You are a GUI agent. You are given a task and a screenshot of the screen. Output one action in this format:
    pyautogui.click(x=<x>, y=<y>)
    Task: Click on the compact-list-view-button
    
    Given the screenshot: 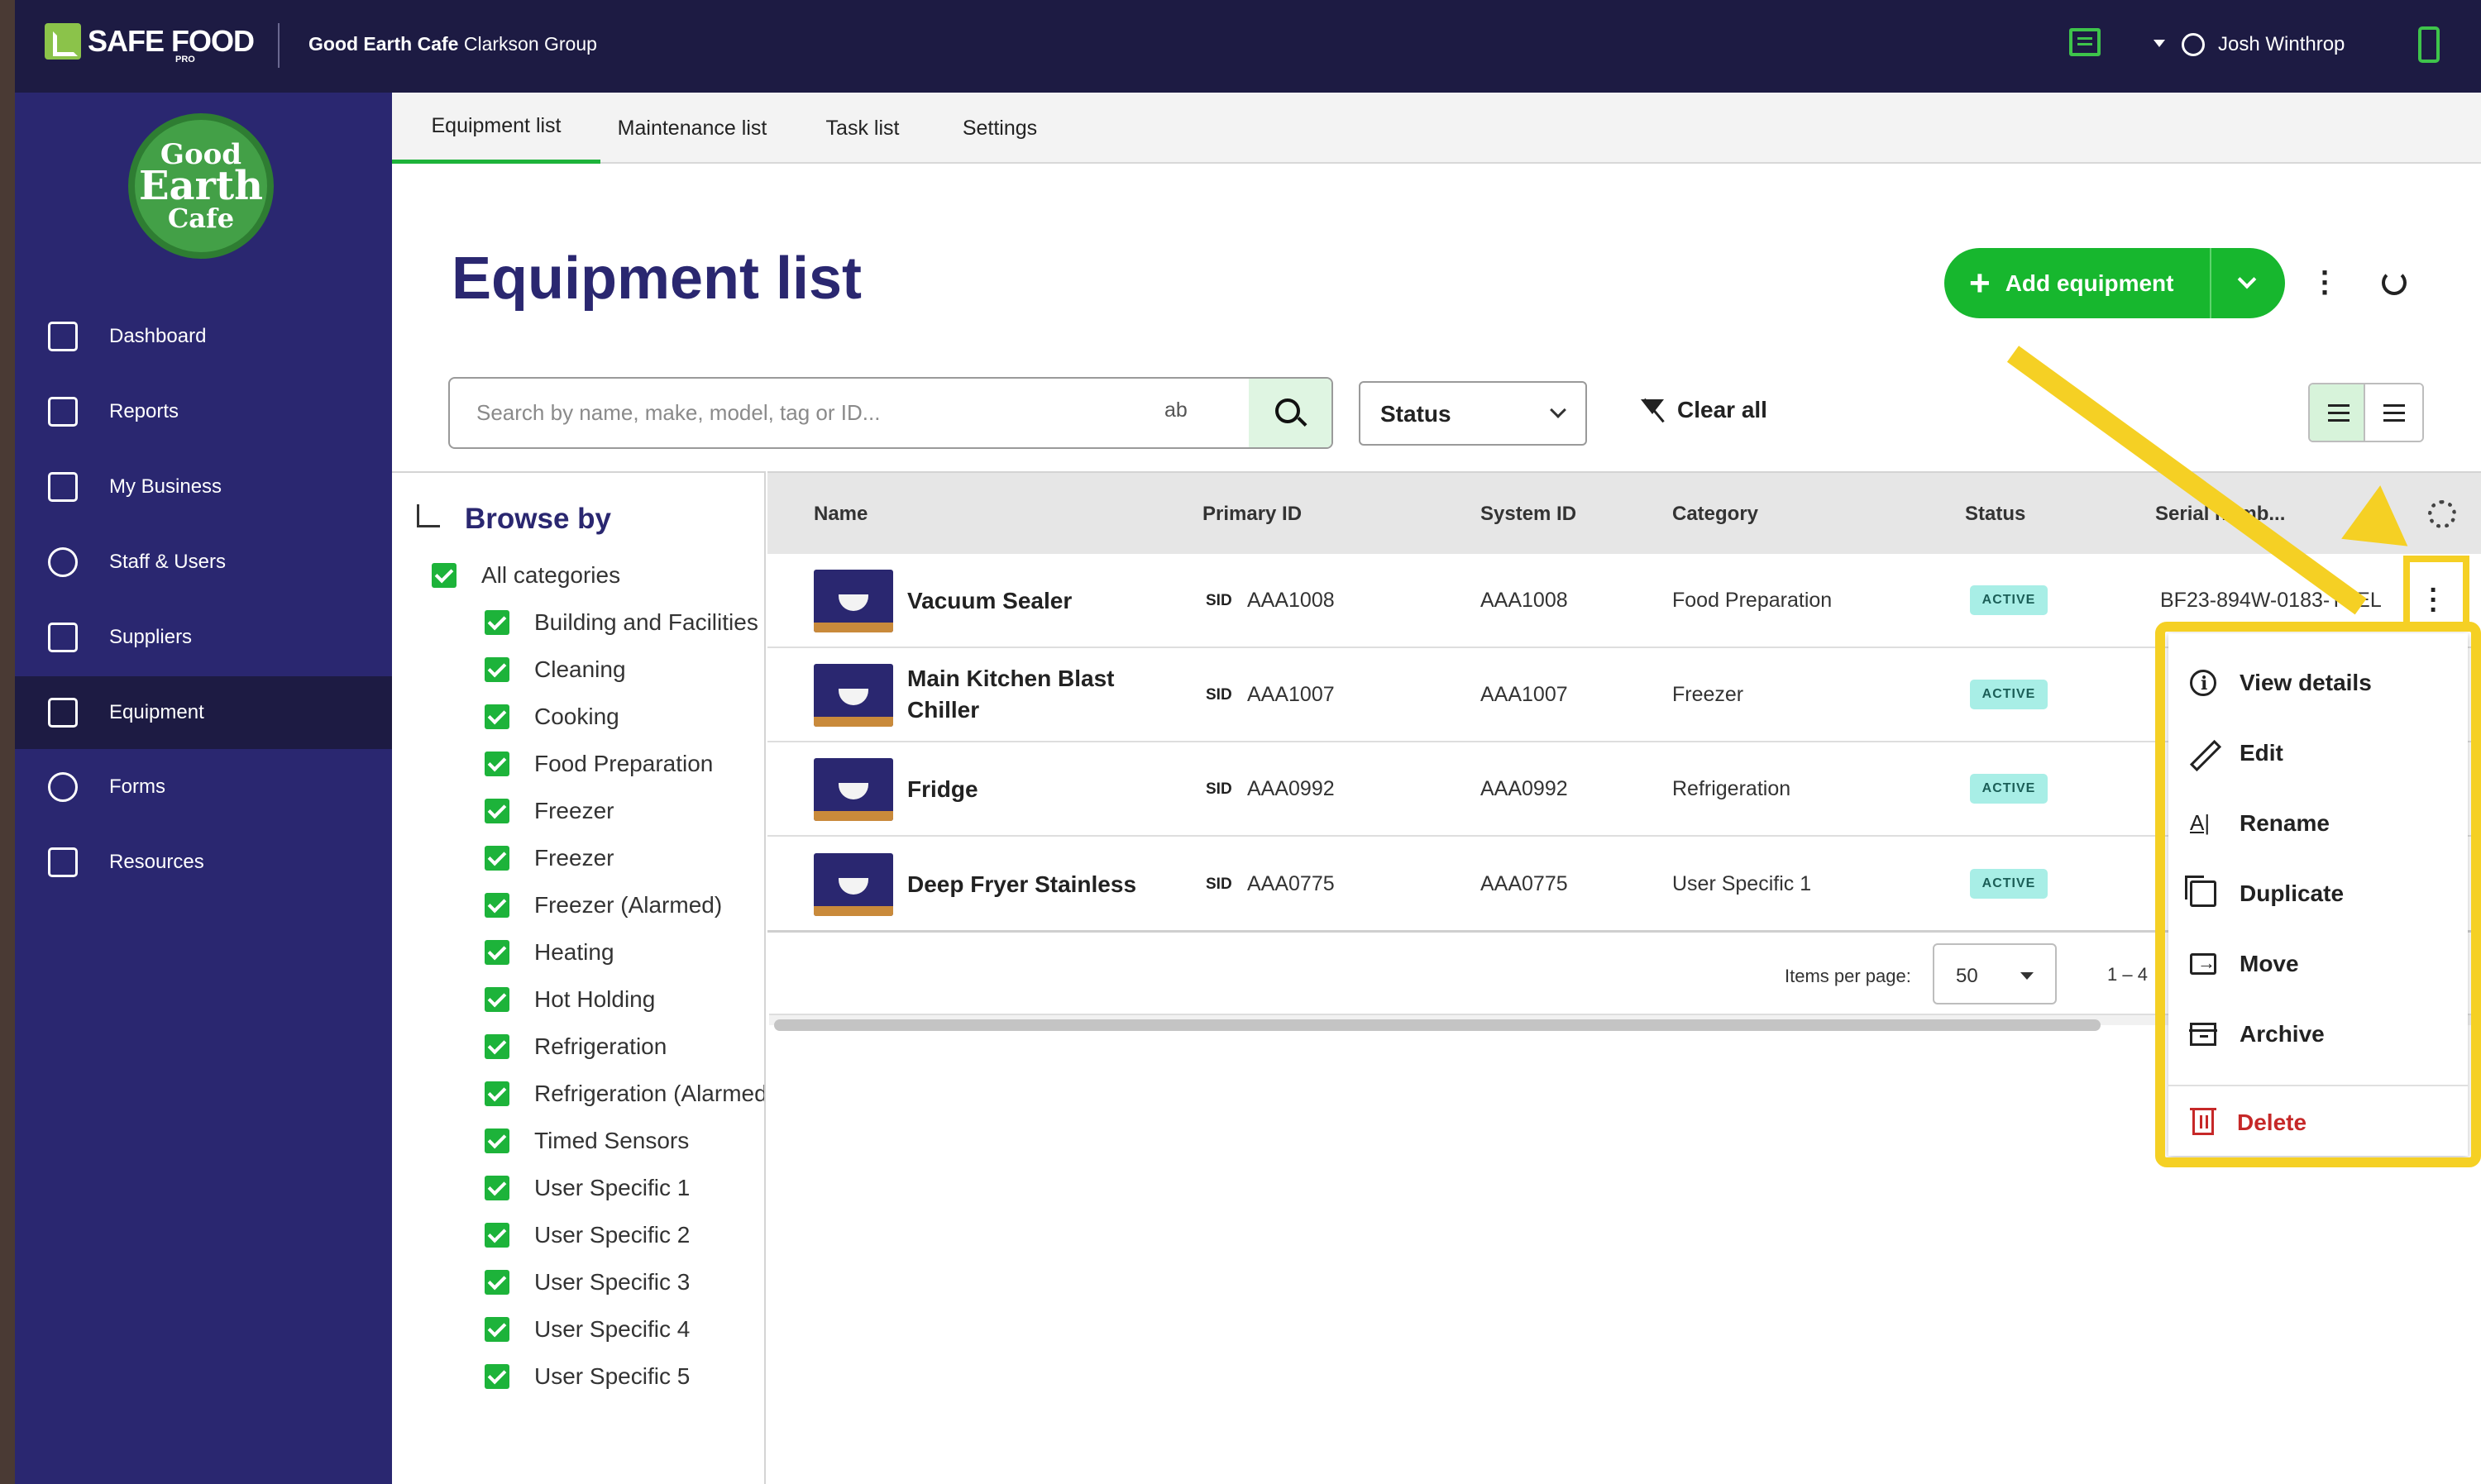 What is the action you would take?
    pyautogui.click(x=2393, y=413)
    